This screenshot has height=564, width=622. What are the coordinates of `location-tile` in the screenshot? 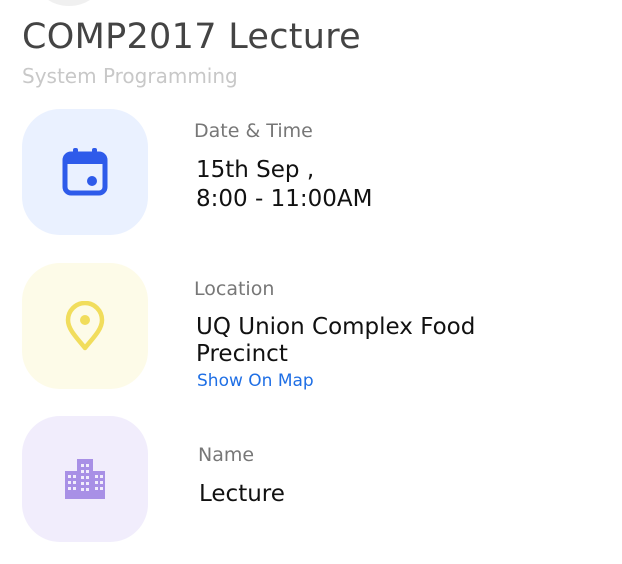 It's located at (85, 326).